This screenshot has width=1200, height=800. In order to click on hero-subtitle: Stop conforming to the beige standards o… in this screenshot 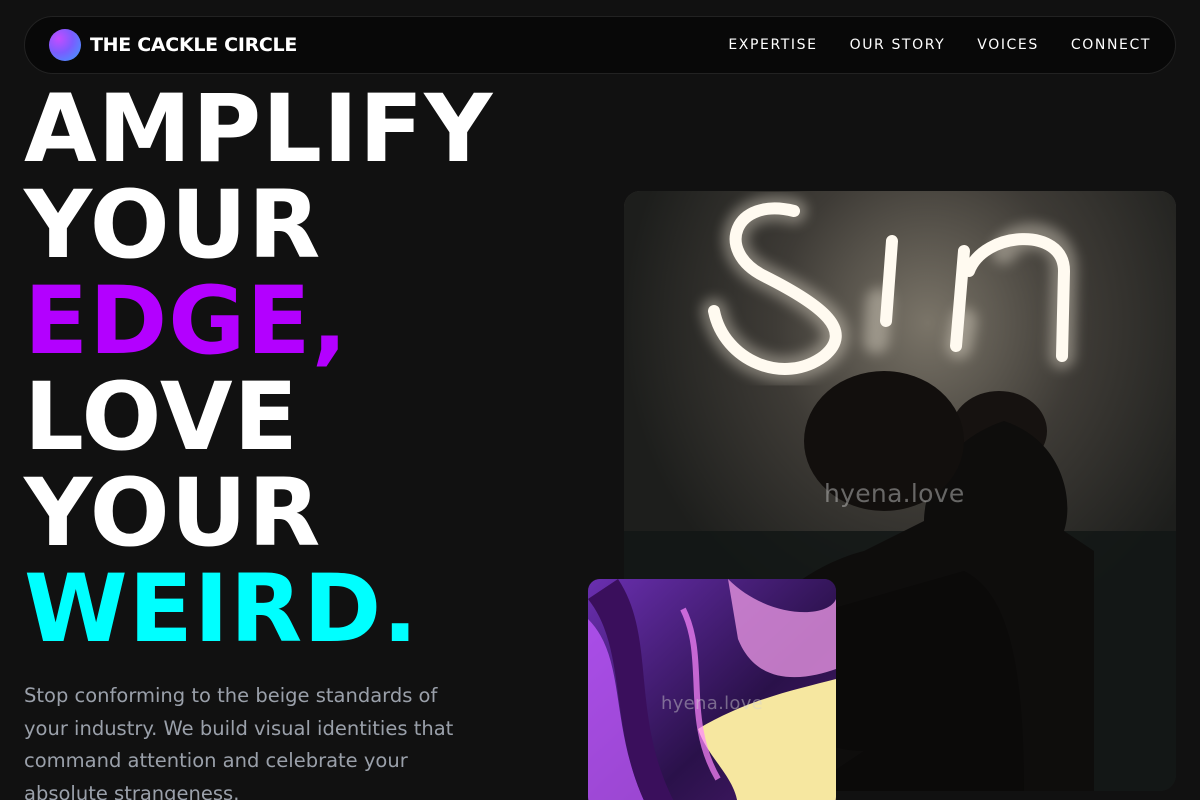, I will do `click(239, 742)`.